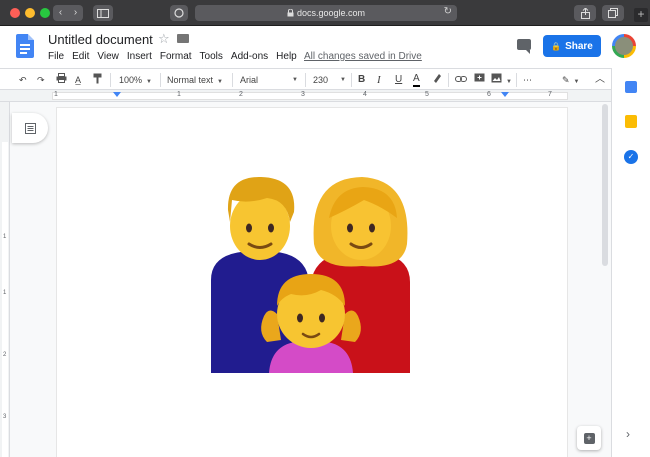 The width and height of the screenshot is (650, 457). I want to click on browser-chrome: ‹ › docs.google.com ↻ +, so click(325, 13).